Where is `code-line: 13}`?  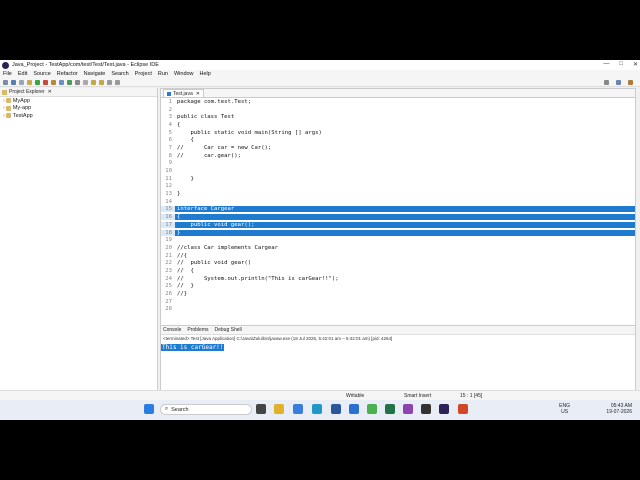
code-line: 13} is located at coordinates (398, 194).